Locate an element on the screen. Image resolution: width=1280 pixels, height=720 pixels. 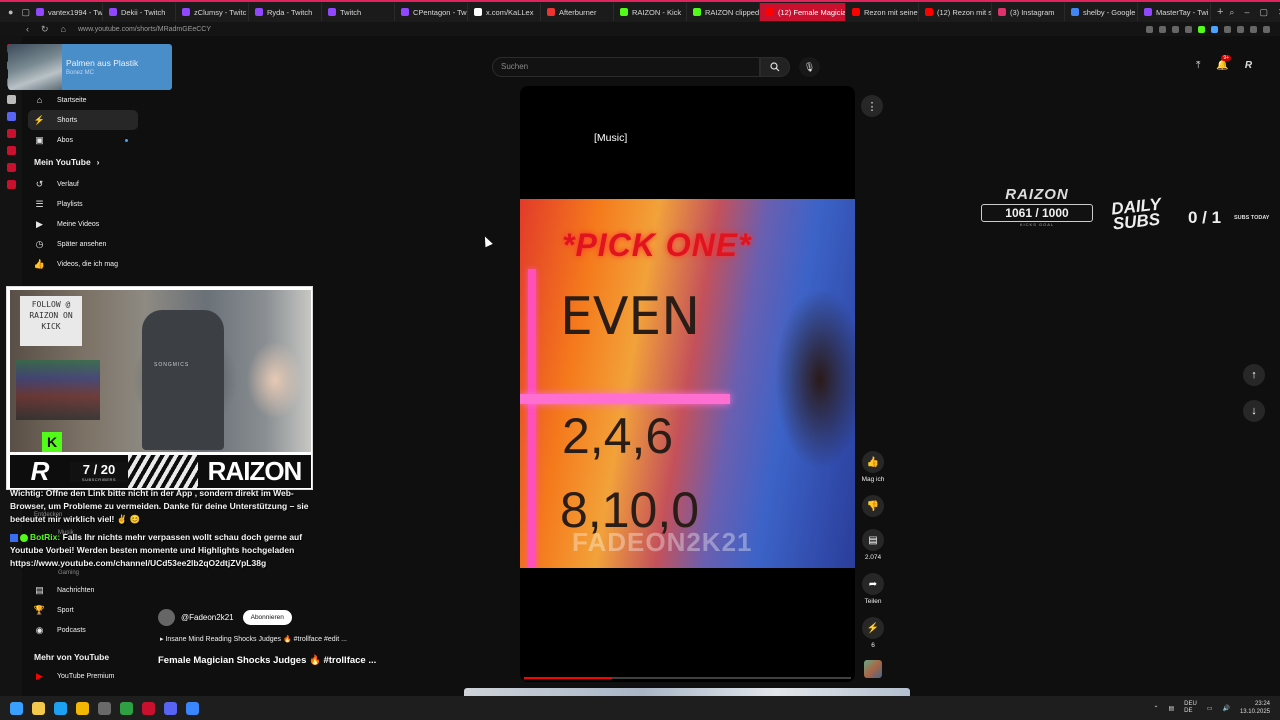
network-icon: ▭ is located at coordinates (1210, 708).